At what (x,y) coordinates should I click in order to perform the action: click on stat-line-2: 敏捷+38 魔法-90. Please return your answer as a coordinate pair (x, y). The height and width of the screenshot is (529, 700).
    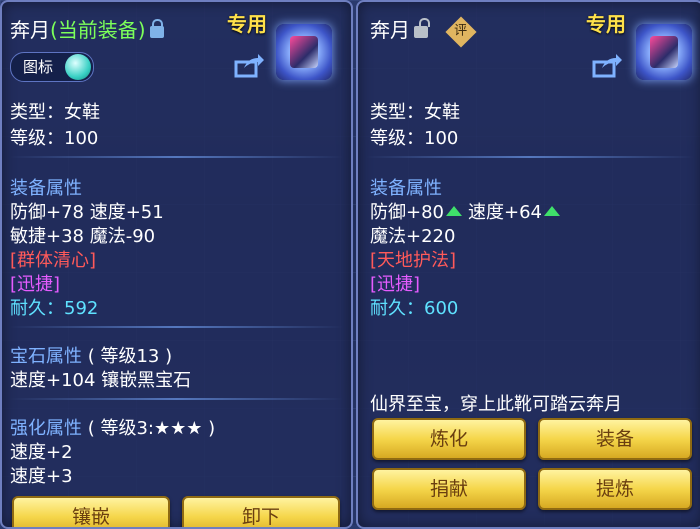
    Looking at the image, I should click on (83, 236).